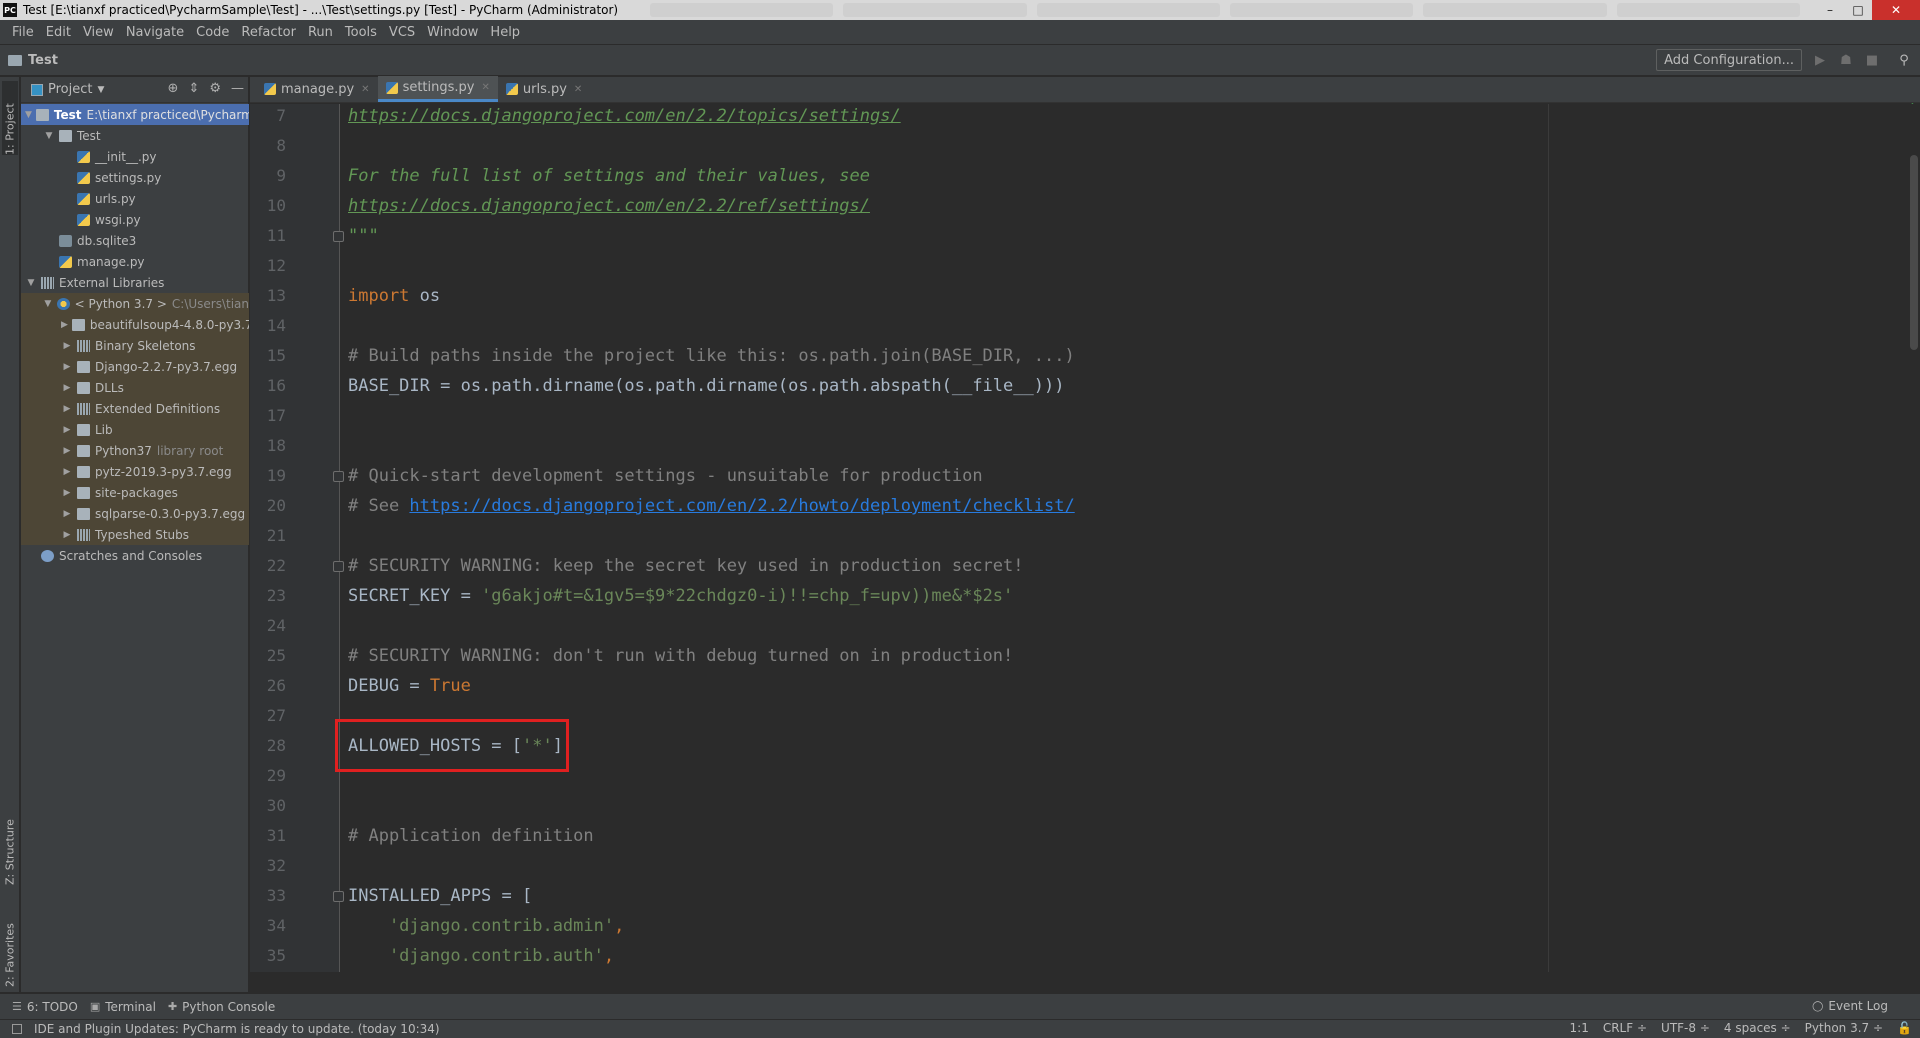 The height and width of the screenshot is (1038, 1920). Describe the element at coordinates (505, 32) in the screenshot. I see `menu-help: Help` at that location.